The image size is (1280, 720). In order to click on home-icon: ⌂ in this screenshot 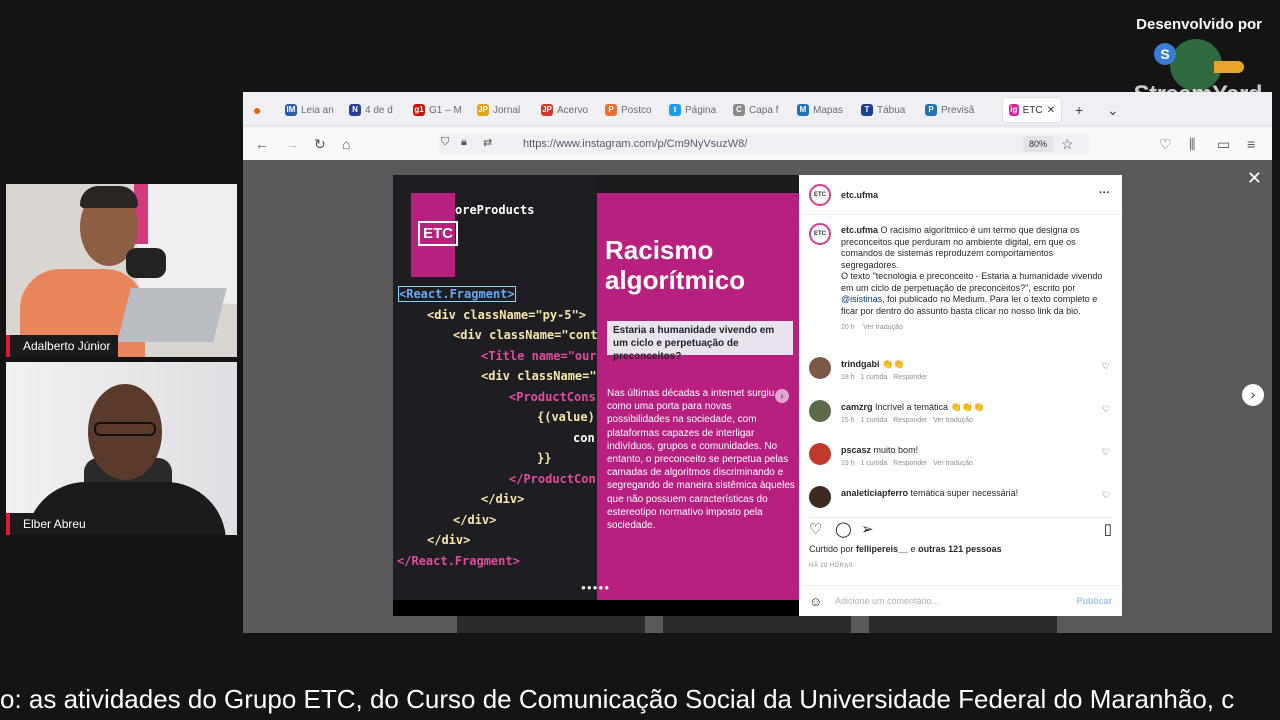, I will do `click(346, 144)`.